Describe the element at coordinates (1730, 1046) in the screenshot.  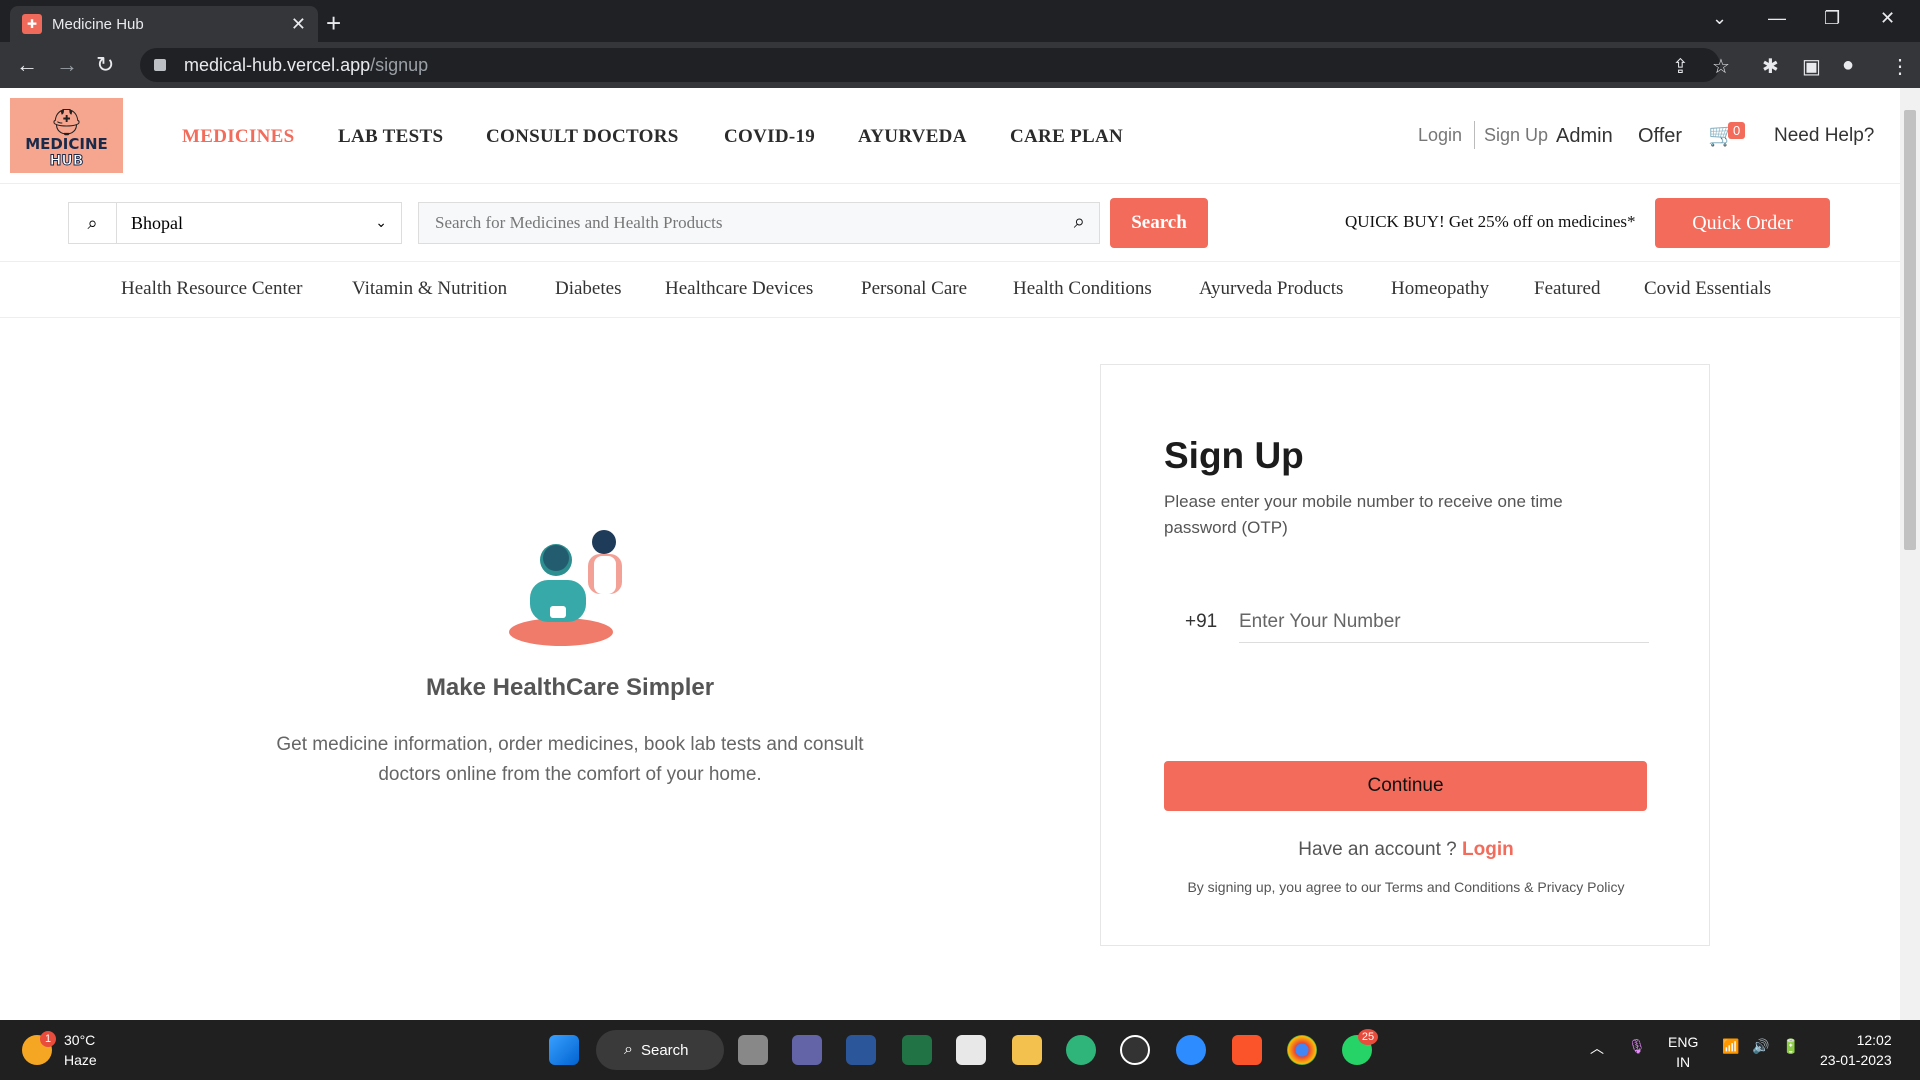
I see `wifi-icon: 📶` at that location.